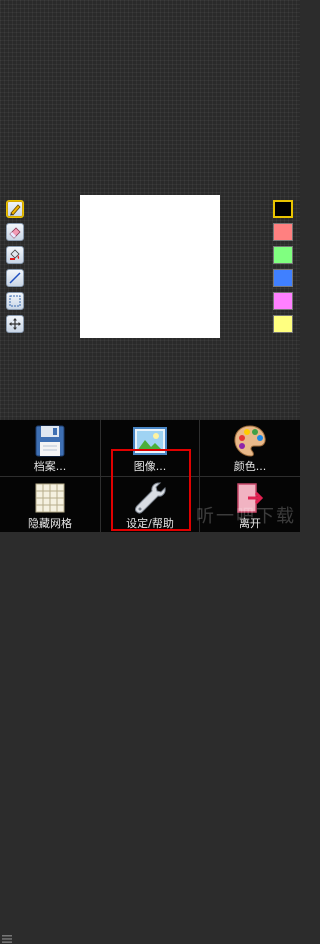 Image resolution: width=320 pixels, height=944 pixels. I want to click on grid-icon, so click(50, 498).